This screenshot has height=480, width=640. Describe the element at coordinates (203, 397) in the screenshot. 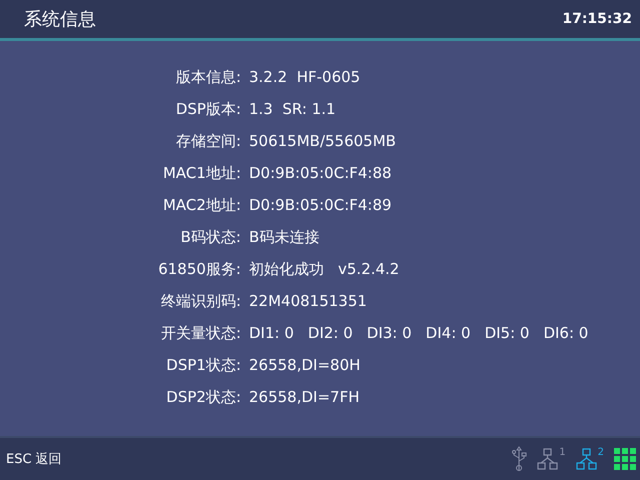

I see `field-label: DSP2状态:` at that location.